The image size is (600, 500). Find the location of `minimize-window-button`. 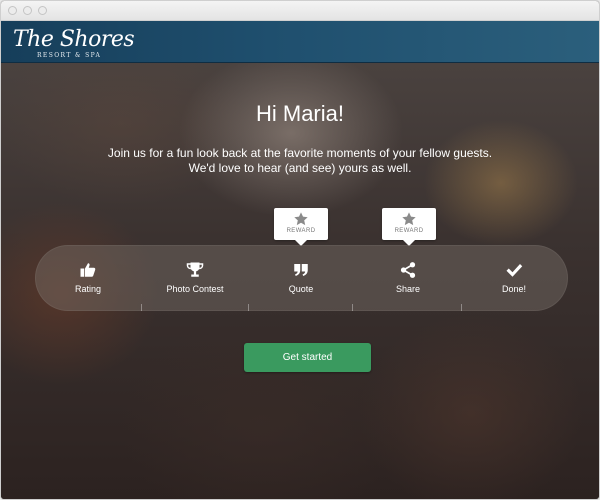

minimize-window-button is located at coordinates (27, 10).